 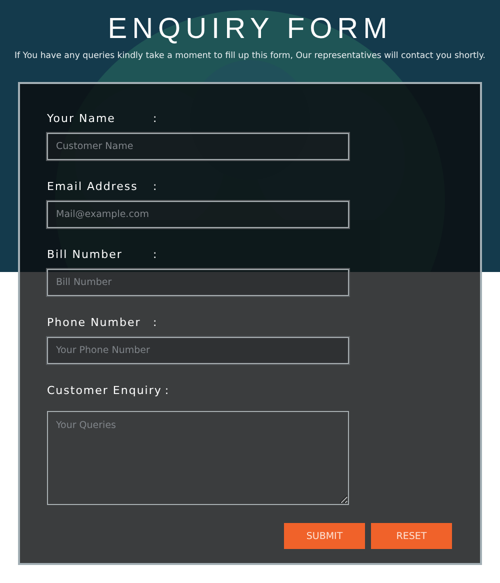 I want to click on enquiry-field: Your Queries, so click(x=198, y=458).